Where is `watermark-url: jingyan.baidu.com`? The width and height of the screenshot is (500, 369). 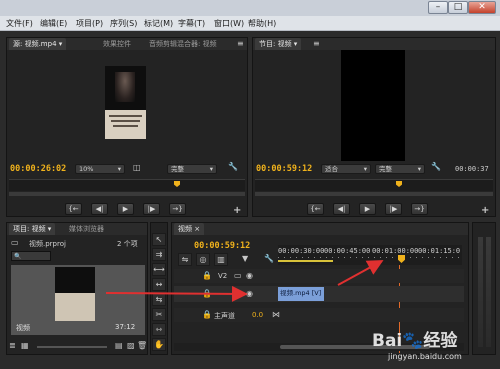
watermark-url: jingyan.baidu.com is located at coordinates (425, 356).